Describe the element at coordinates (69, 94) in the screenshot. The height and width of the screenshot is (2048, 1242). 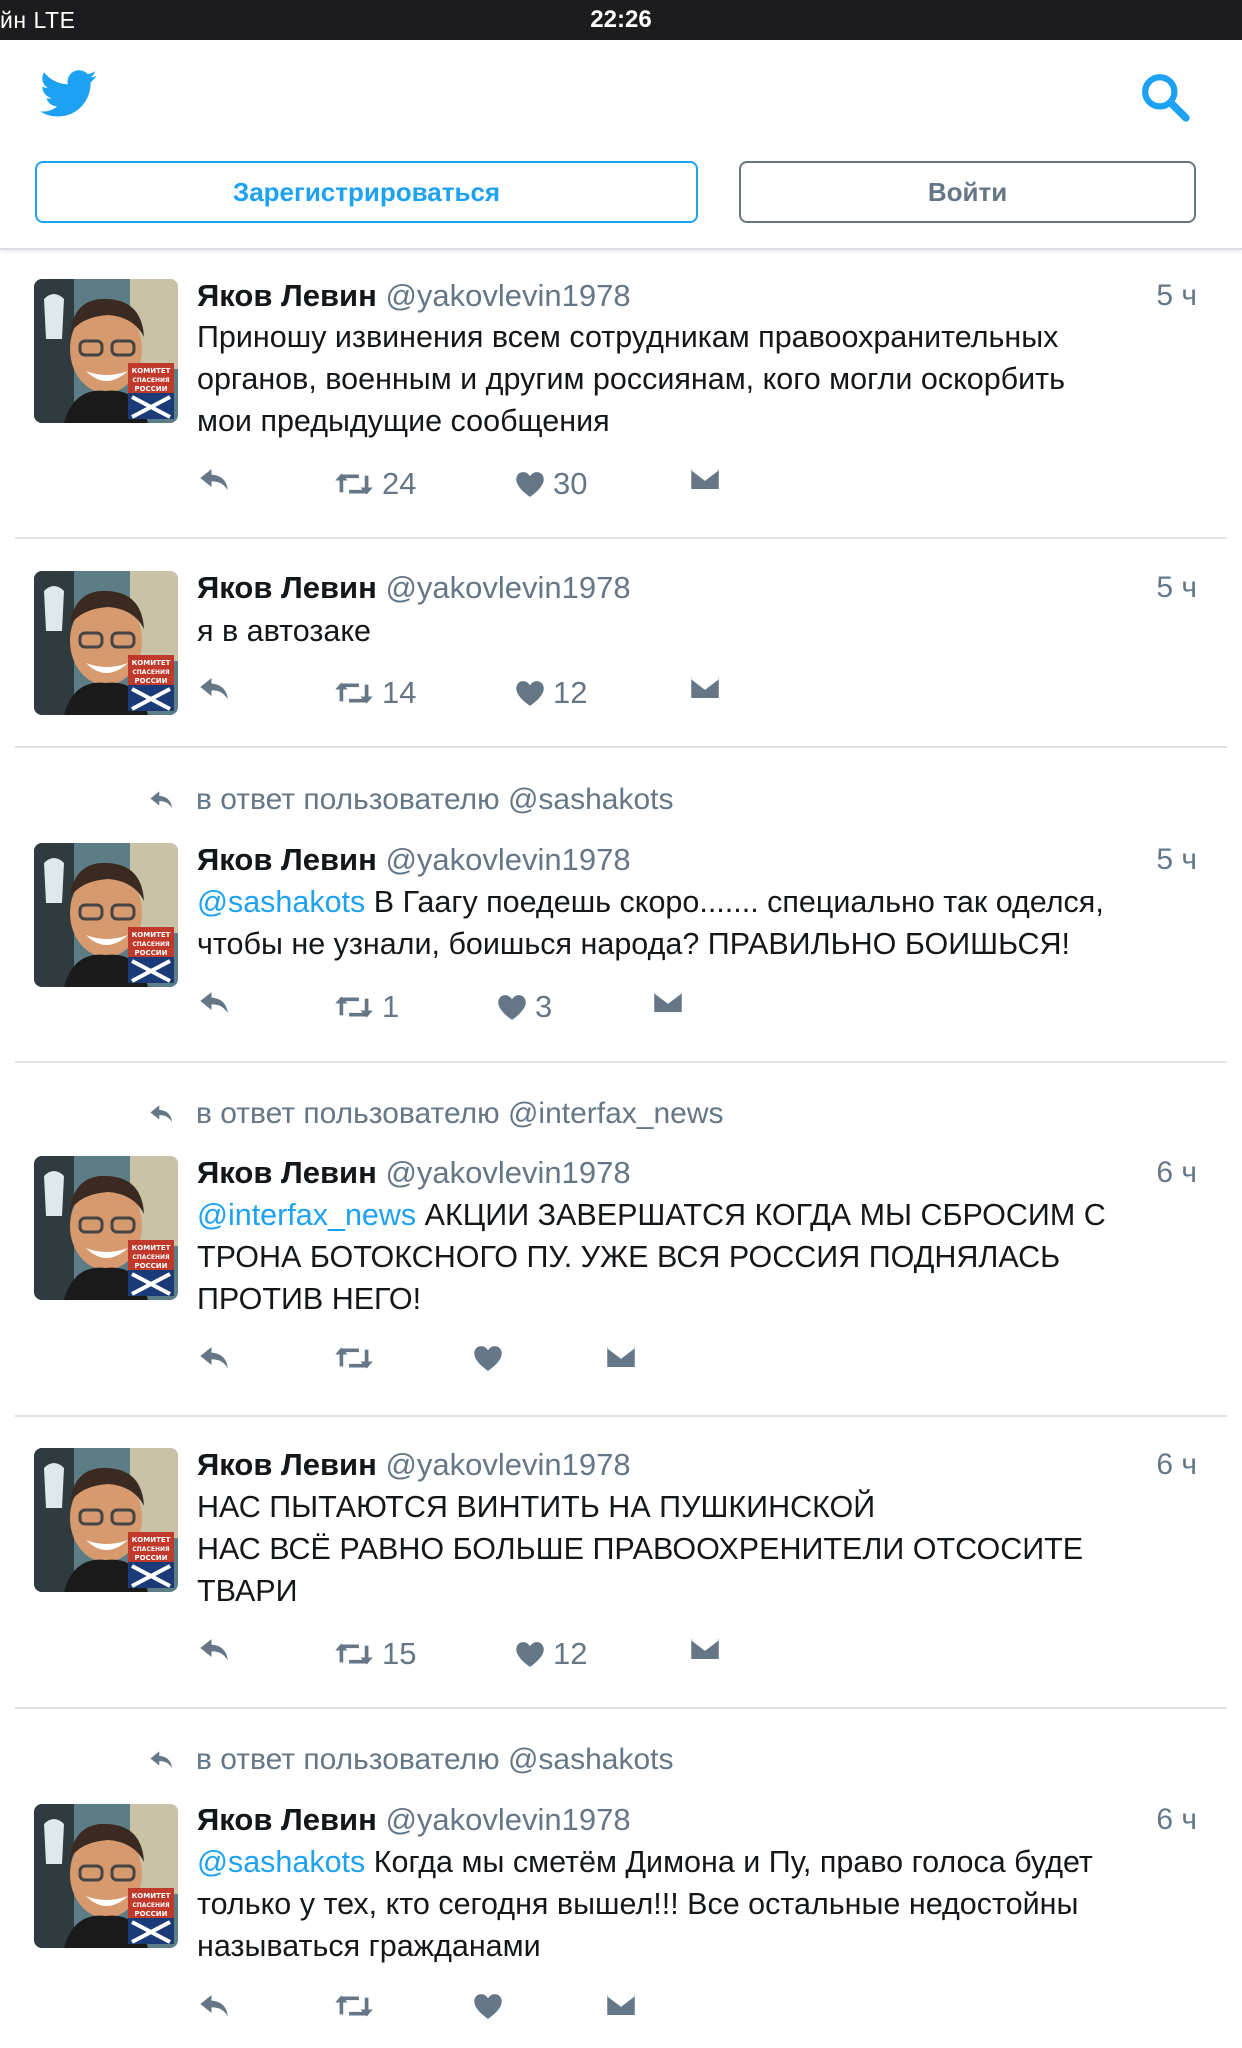
I see `twitter-bird-icon` at that location.